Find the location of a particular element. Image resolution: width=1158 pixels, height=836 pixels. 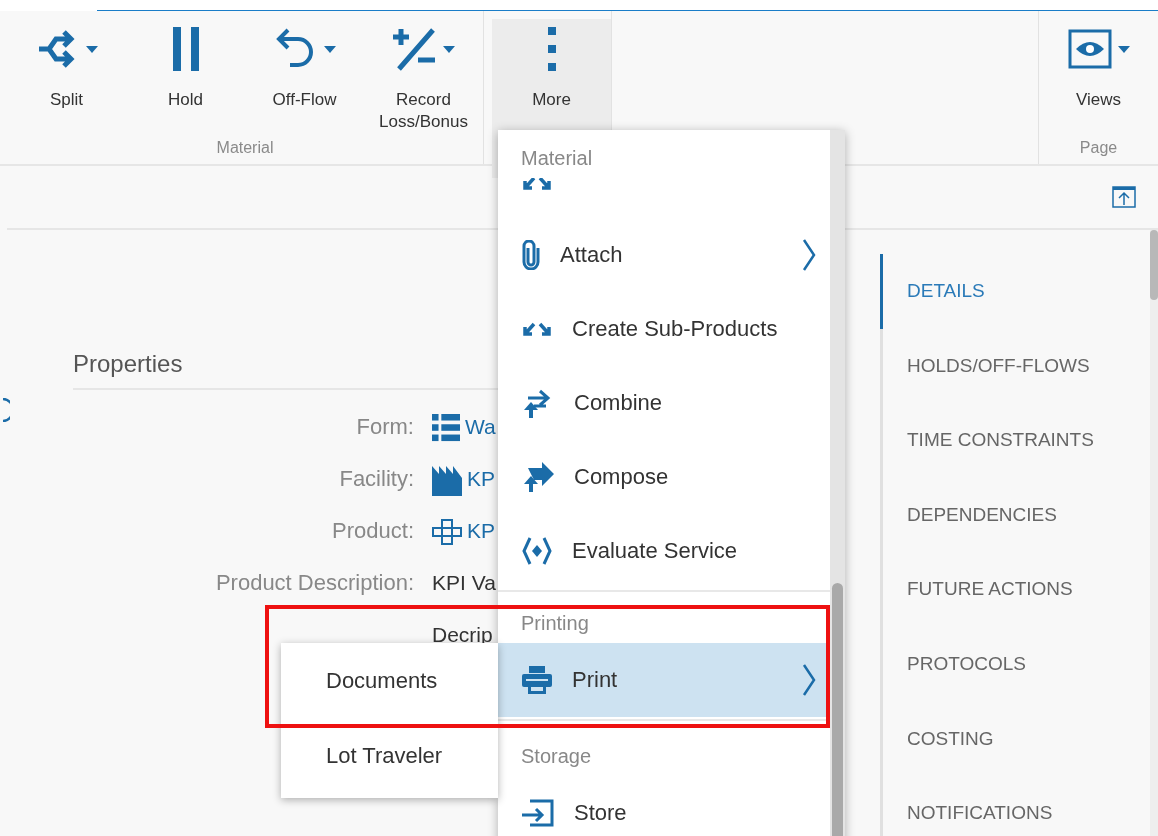

field-label: Product Description: is located at coordinates (314, 583).